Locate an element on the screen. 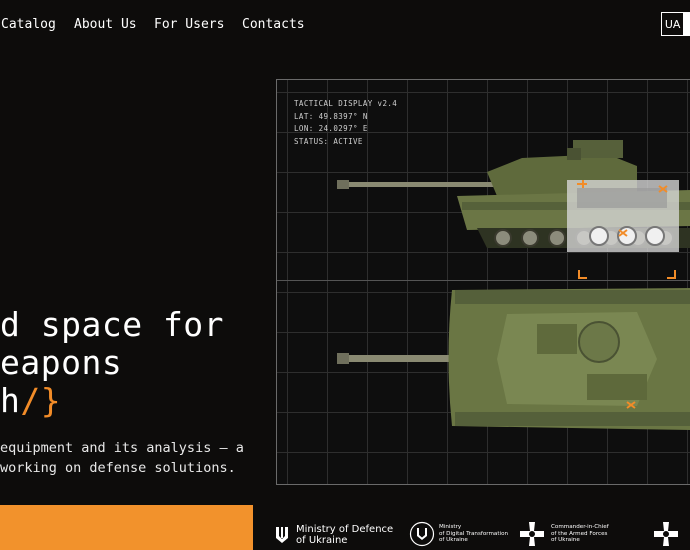 The width and height of the screenshot is (690, 550). tank-top-view-image is located at coordinates (513, 359).